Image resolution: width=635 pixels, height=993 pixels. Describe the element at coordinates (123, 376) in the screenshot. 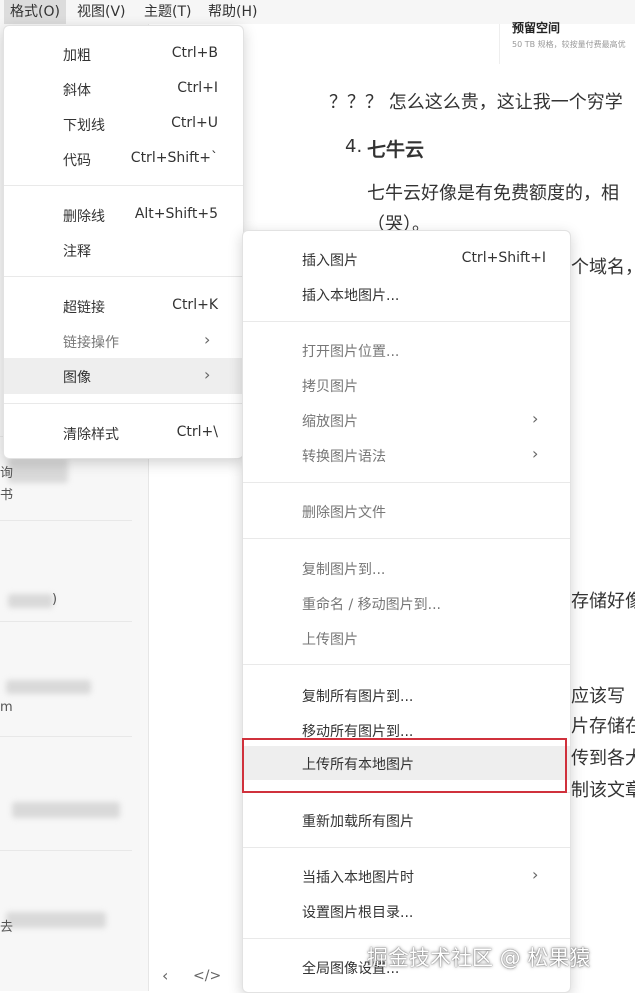

I see `menu-item-image: 图像 ›` at that location.